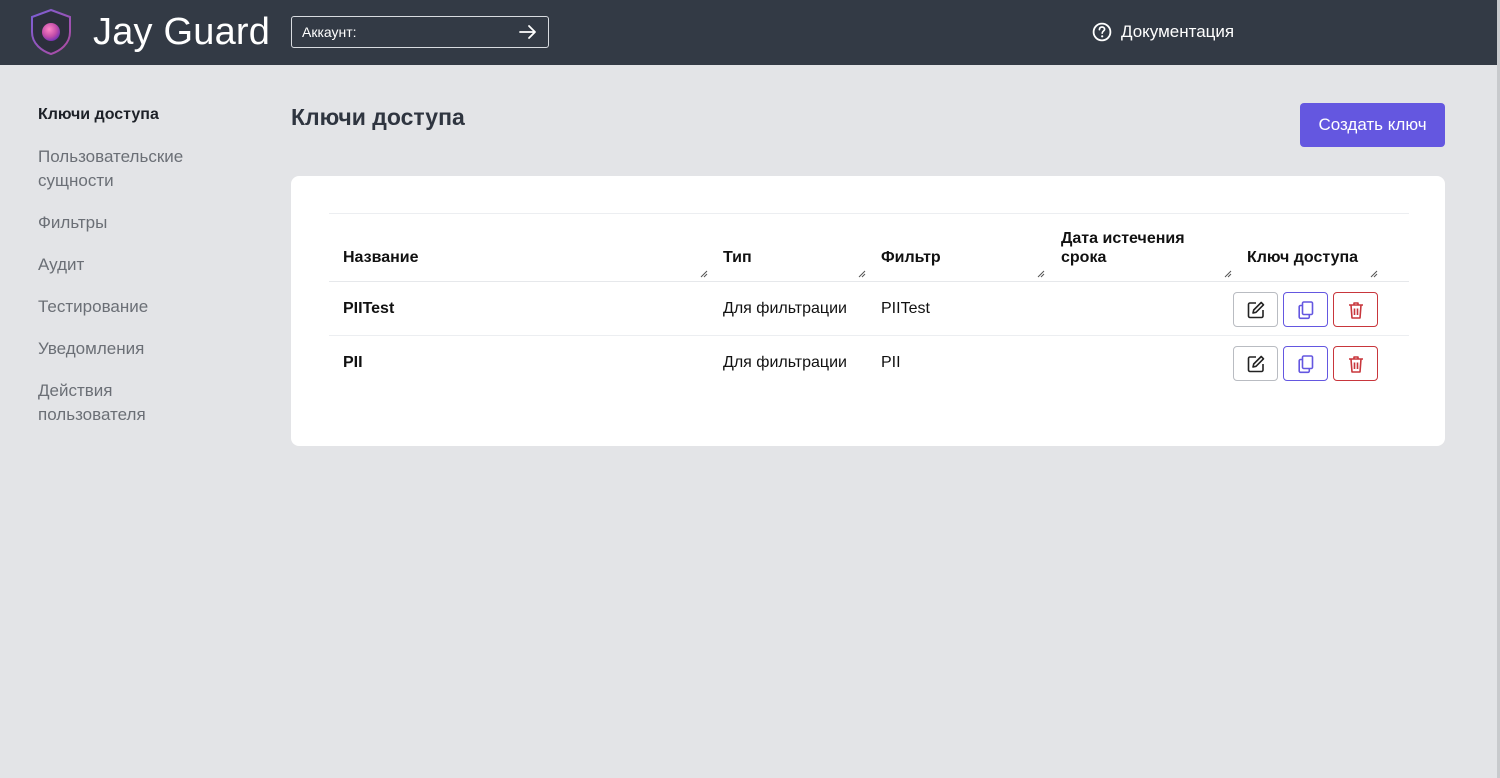 The image size is (1500, 778). What do you see at coordinates (118, 169) in the screenshot?
I see `sidebar-item-custom-entities: Пользовательские сущности` at bounding box center [118, 169].